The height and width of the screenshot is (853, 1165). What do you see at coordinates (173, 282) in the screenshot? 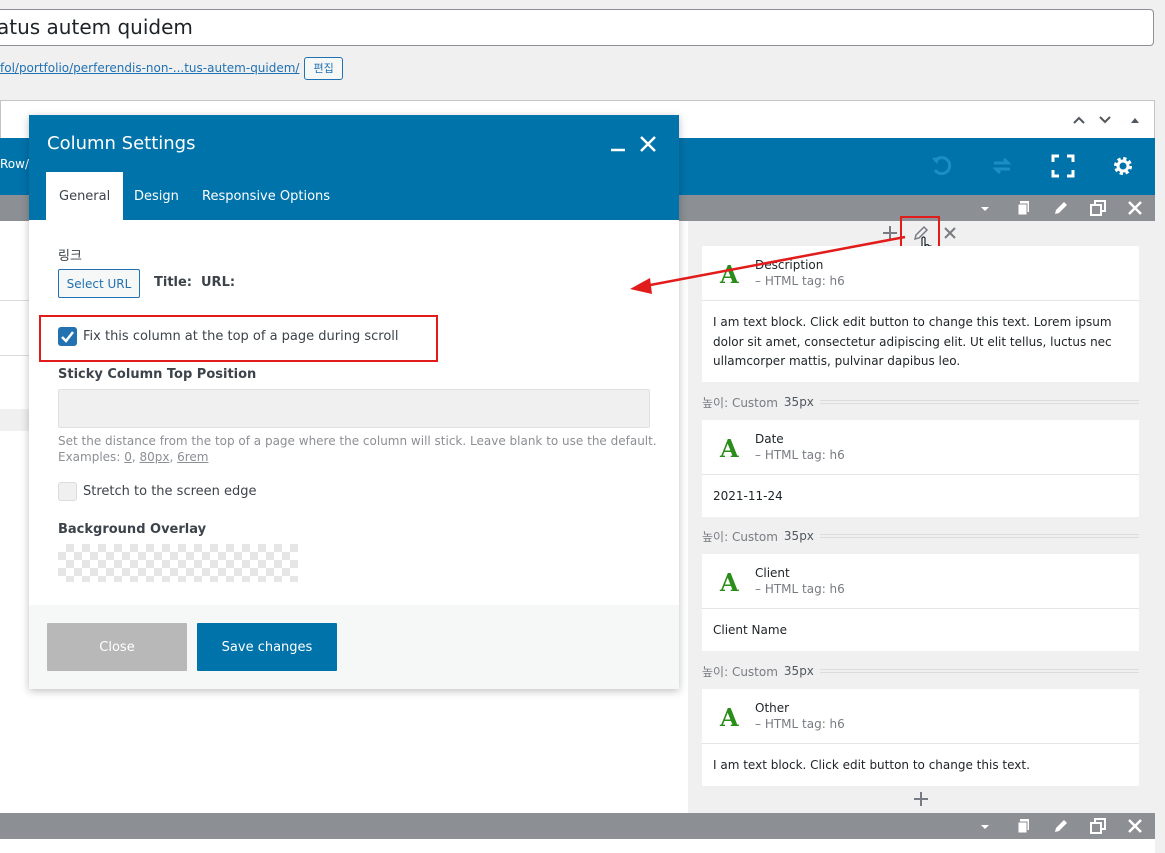
I see `link-title-label: Title:` at bounding box center [173, 282].